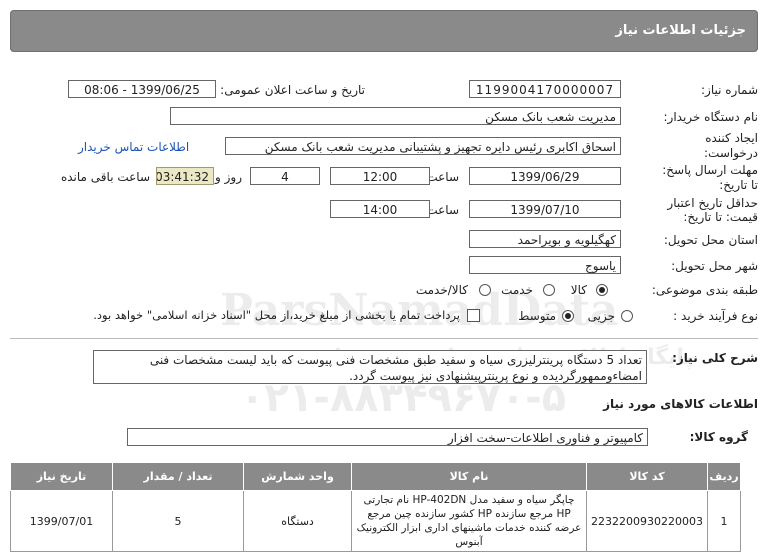  What do you see at coordinates (442, 210) in the screenshot?
I see `validity-time-label: ساعت` at bounding box center [442, 210].